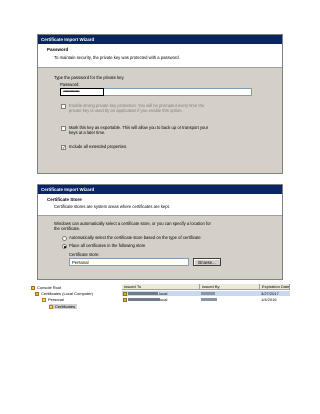 The width and height of the screenshot is (320, 414). What do you see at coordinates (56, 299) in the screenshot?
I see `tree-label: Personal` at bounding box center [56, 299].